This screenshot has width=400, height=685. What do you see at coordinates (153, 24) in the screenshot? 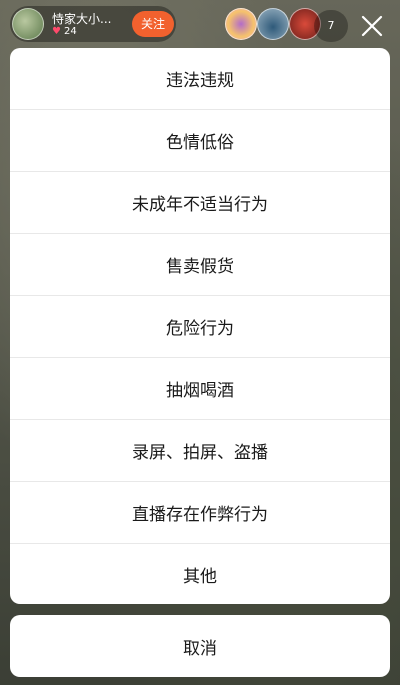
I see `follow-button: 关注` at bounding box center [153, 24].